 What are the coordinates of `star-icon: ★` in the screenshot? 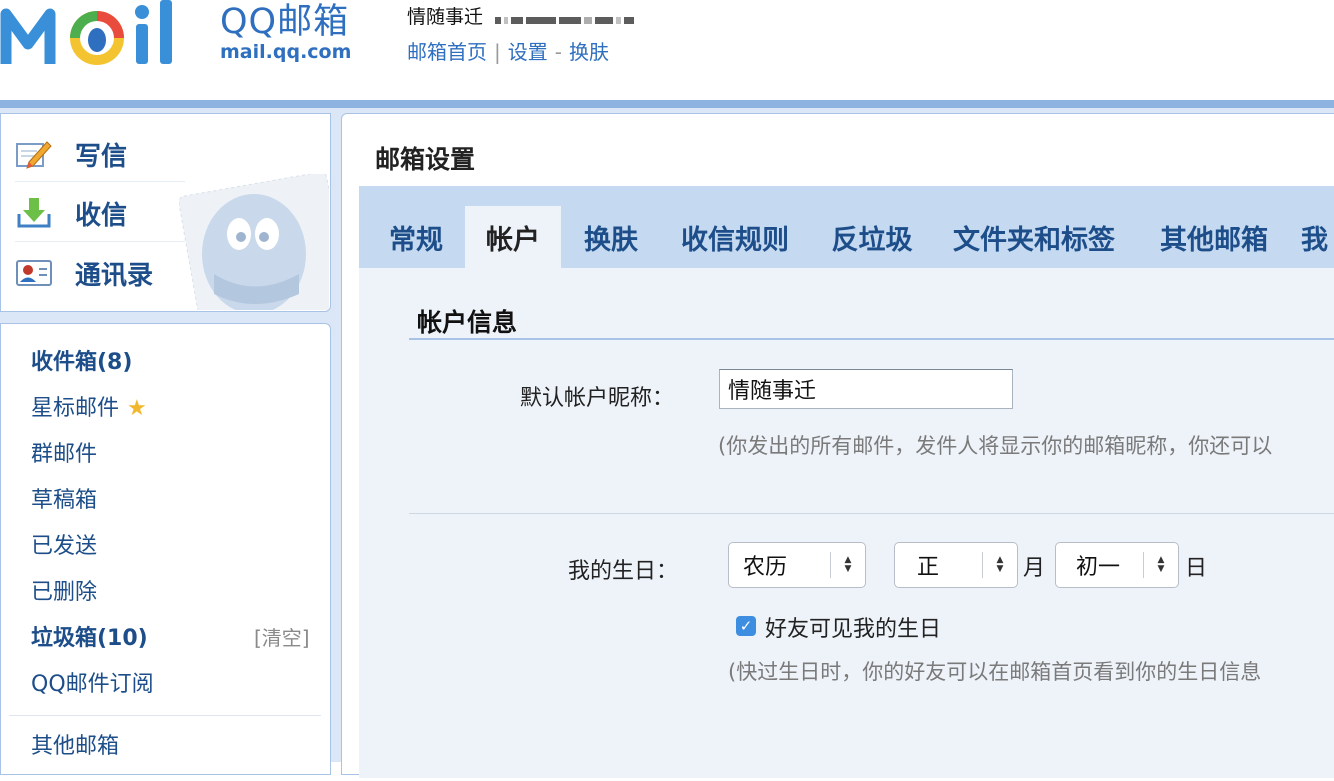 It's located at (137, 408).